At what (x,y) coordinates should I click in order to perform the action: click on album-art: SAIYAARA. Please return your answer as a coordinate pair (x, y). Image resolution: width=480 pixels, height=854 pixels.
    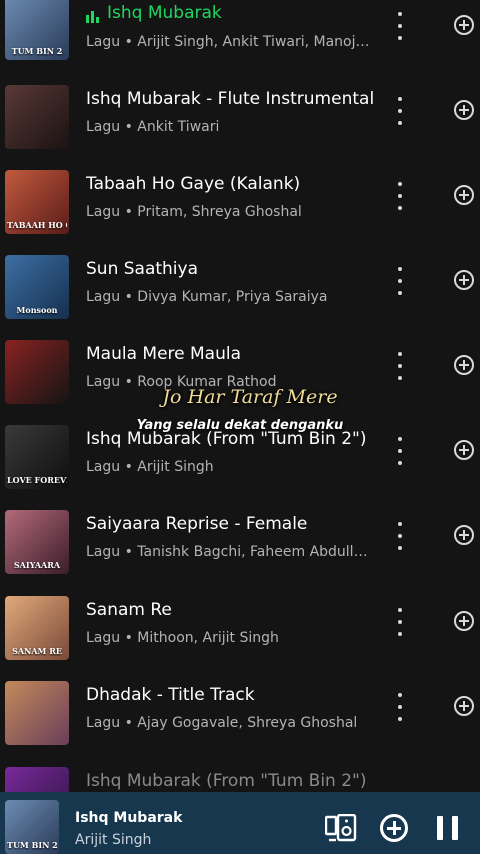
    Looking at the image, I should click on (37, 542).